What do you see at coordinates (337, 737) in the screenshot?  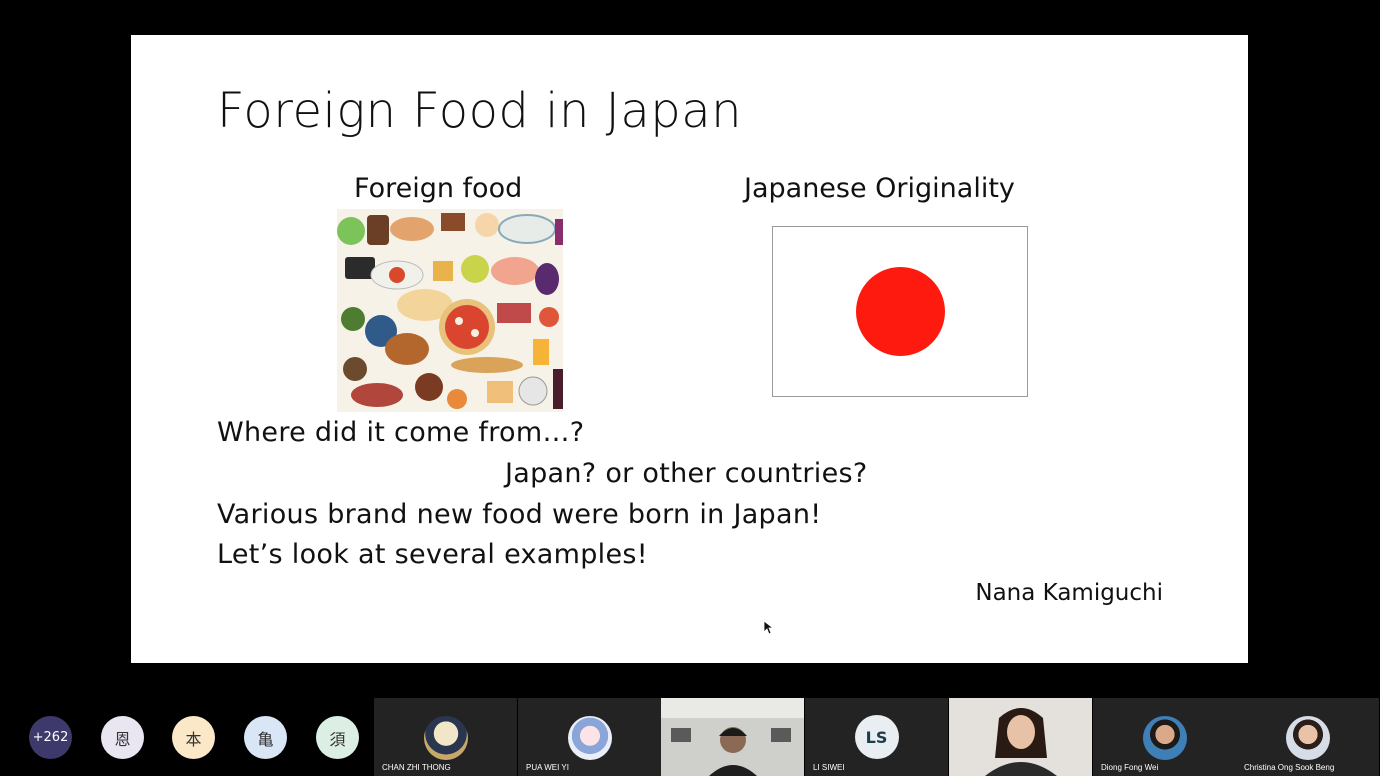 I see `participant-avatar: 須` at bounding box center [337, 737].